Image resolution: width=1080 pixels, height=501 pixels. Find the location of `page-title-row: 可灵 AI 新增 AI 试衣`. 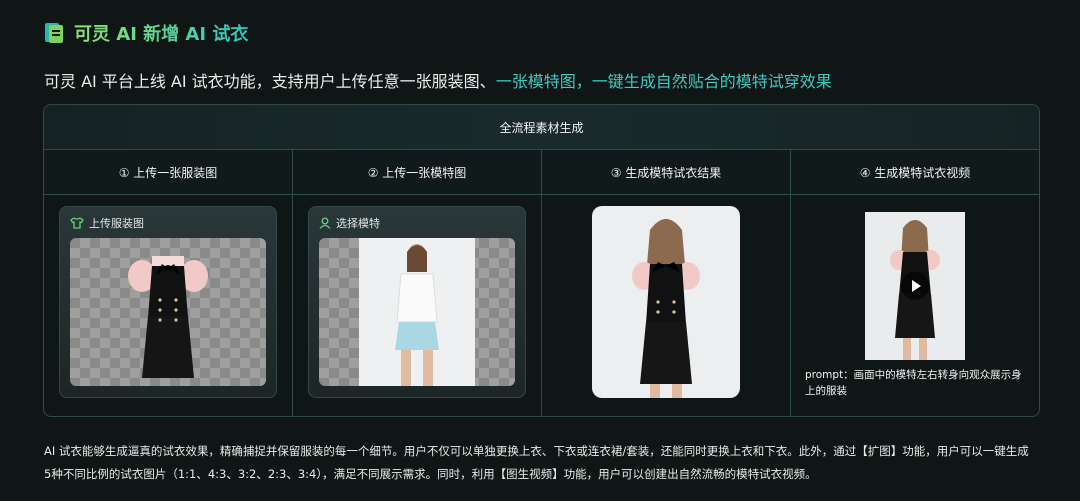

page-title-row: 可灵 AI 新增 AI 试衣 is located at coordinates (146, 33).